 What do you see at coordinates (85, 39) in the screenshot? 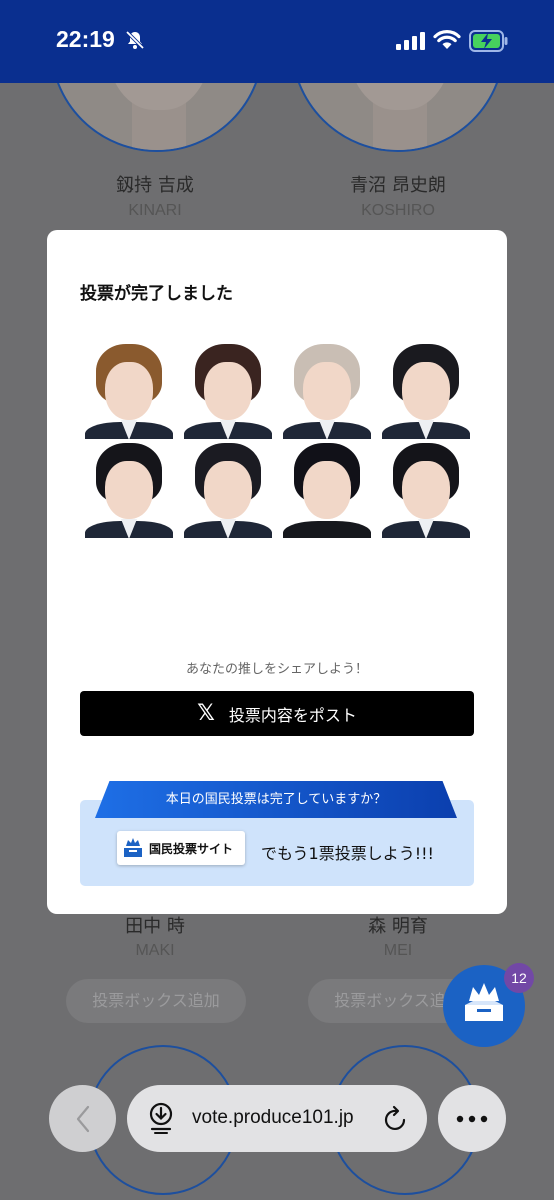
I see `status-time: 22:19` at bounding box center [85, 39].